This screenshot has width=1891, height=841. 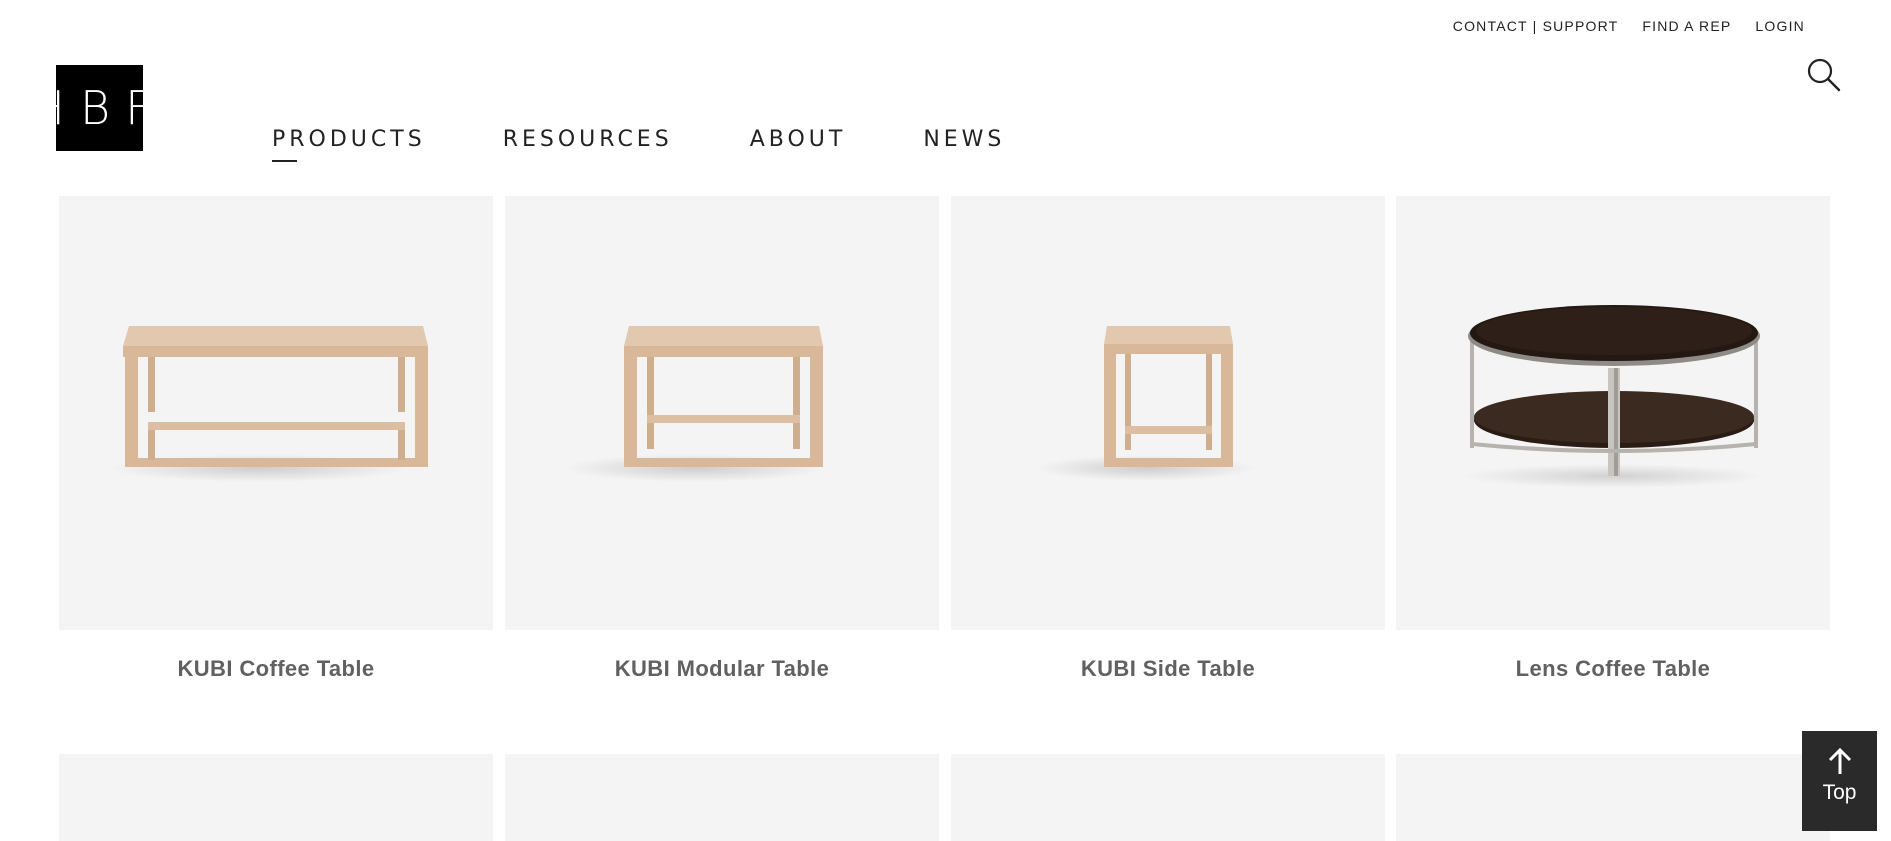 I want to click on kubi-side-table-image, so click(x=1146, y=403).